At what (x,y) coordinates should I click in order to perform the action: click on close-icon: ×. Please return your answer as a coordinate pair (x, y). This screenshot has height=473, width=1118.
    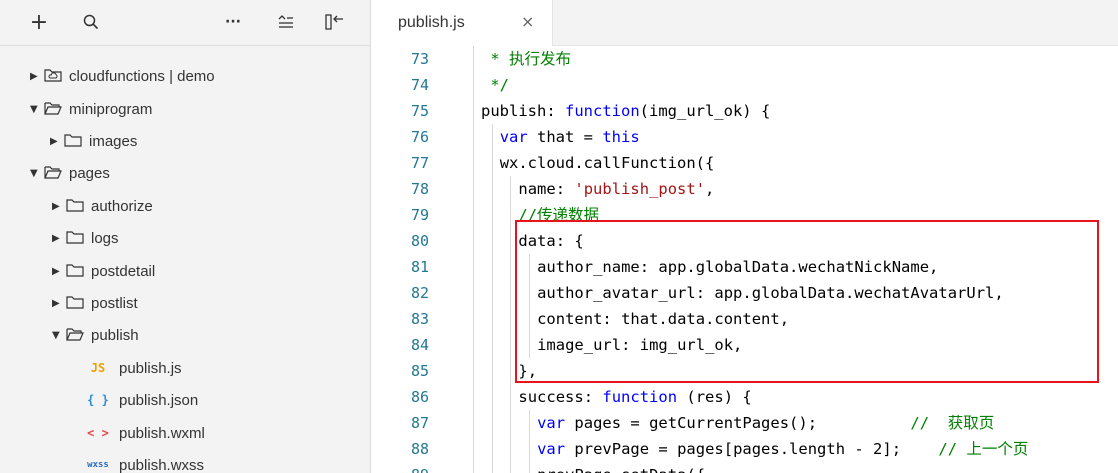
    Looking at the image, I should click on (527, 21).